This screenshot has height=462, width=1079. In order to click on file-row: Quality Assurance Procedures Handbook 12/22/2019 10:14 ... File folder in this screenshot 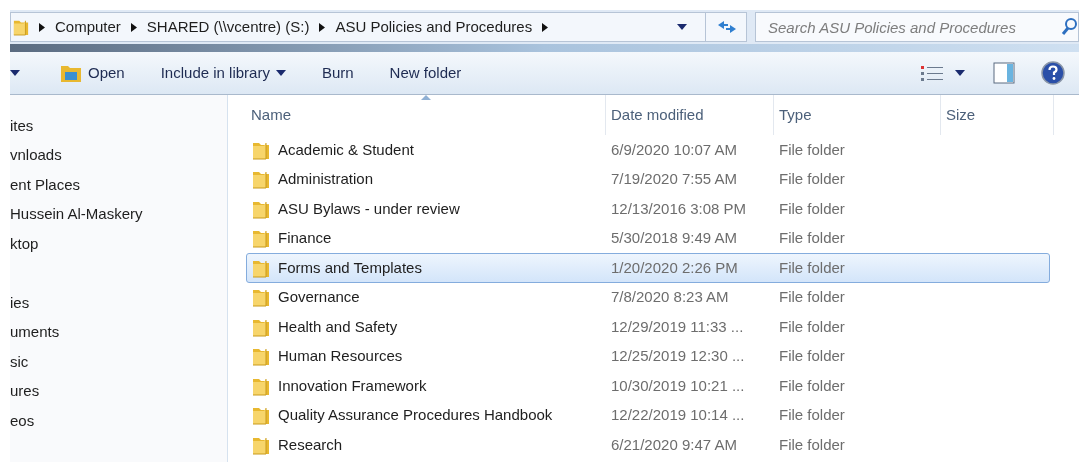, I will do `click(648, 415)`.